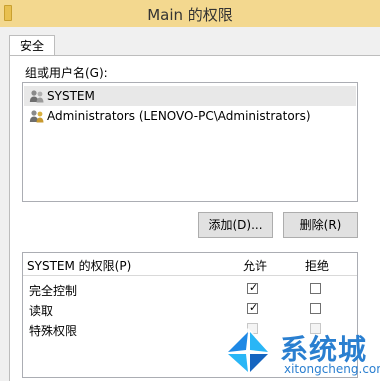  Describe the element at coordinates (71, 96) in the screenshot. I see `list-item-label: SYSTEM` at that location.